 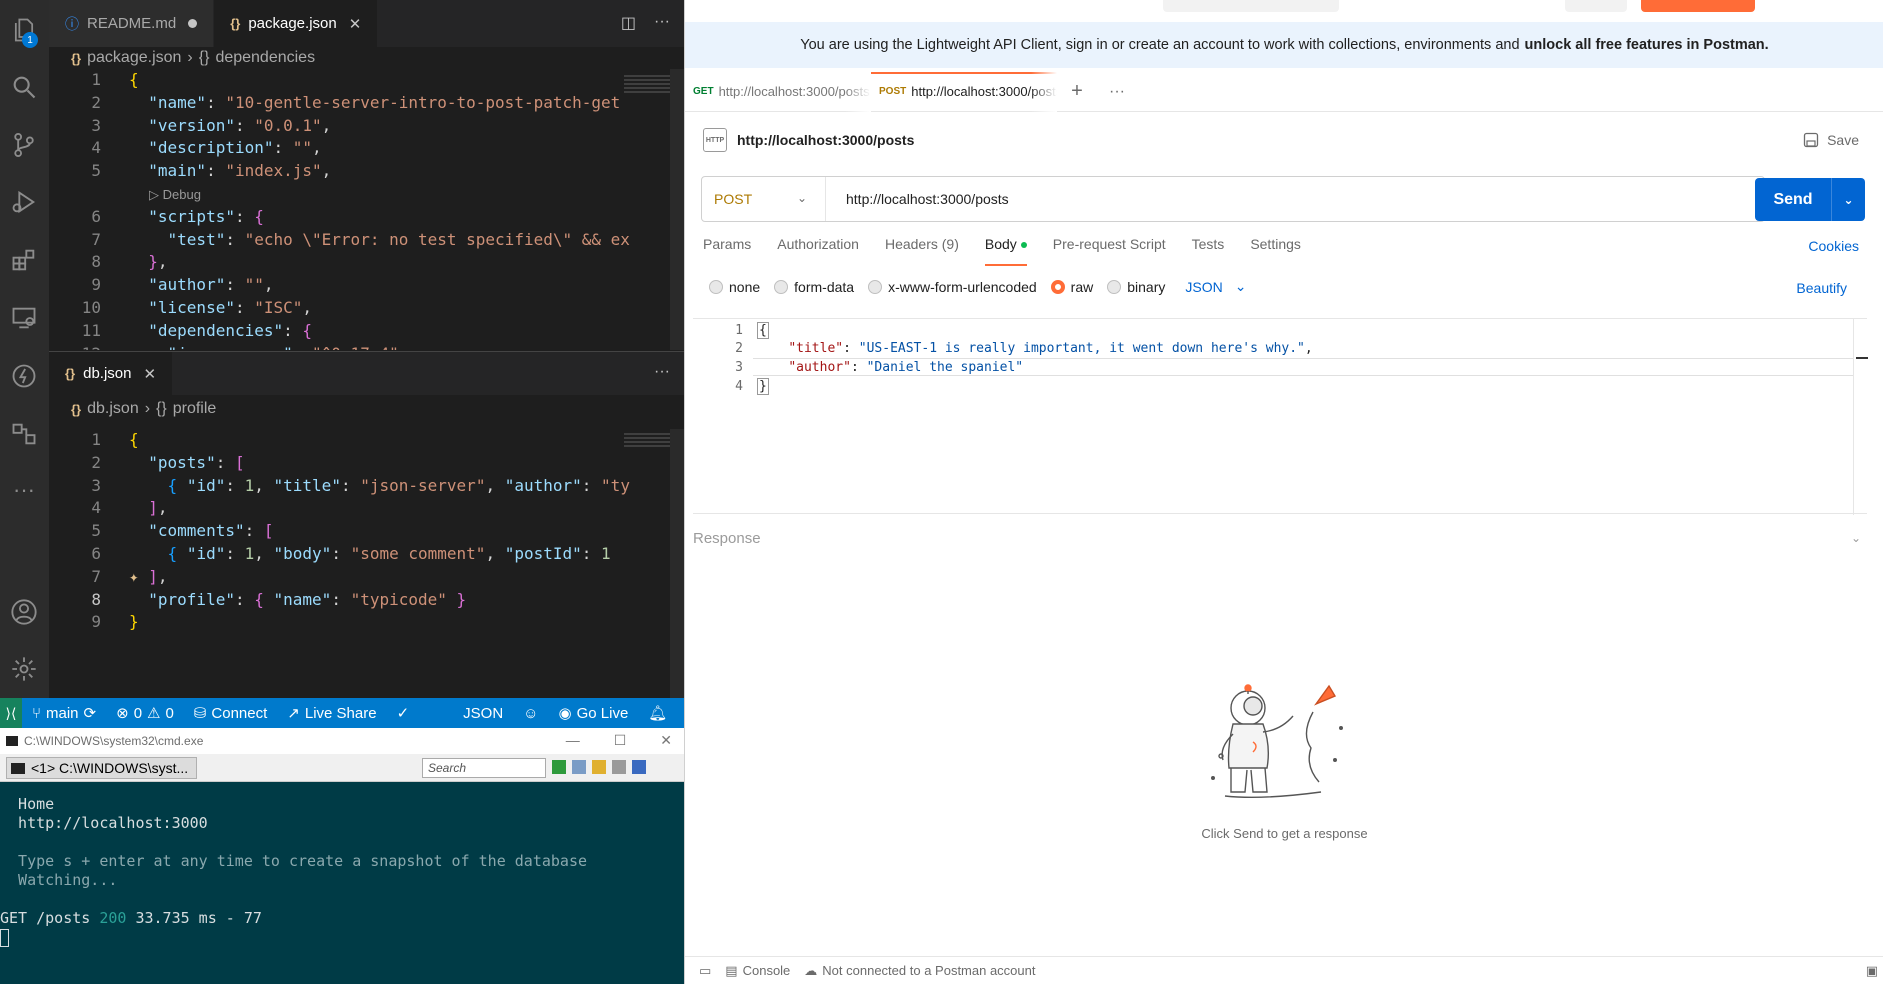 What do you see at coordinates (24, 612) in the screenshot?
I see `account-icon` at bounding box center [24, 612].